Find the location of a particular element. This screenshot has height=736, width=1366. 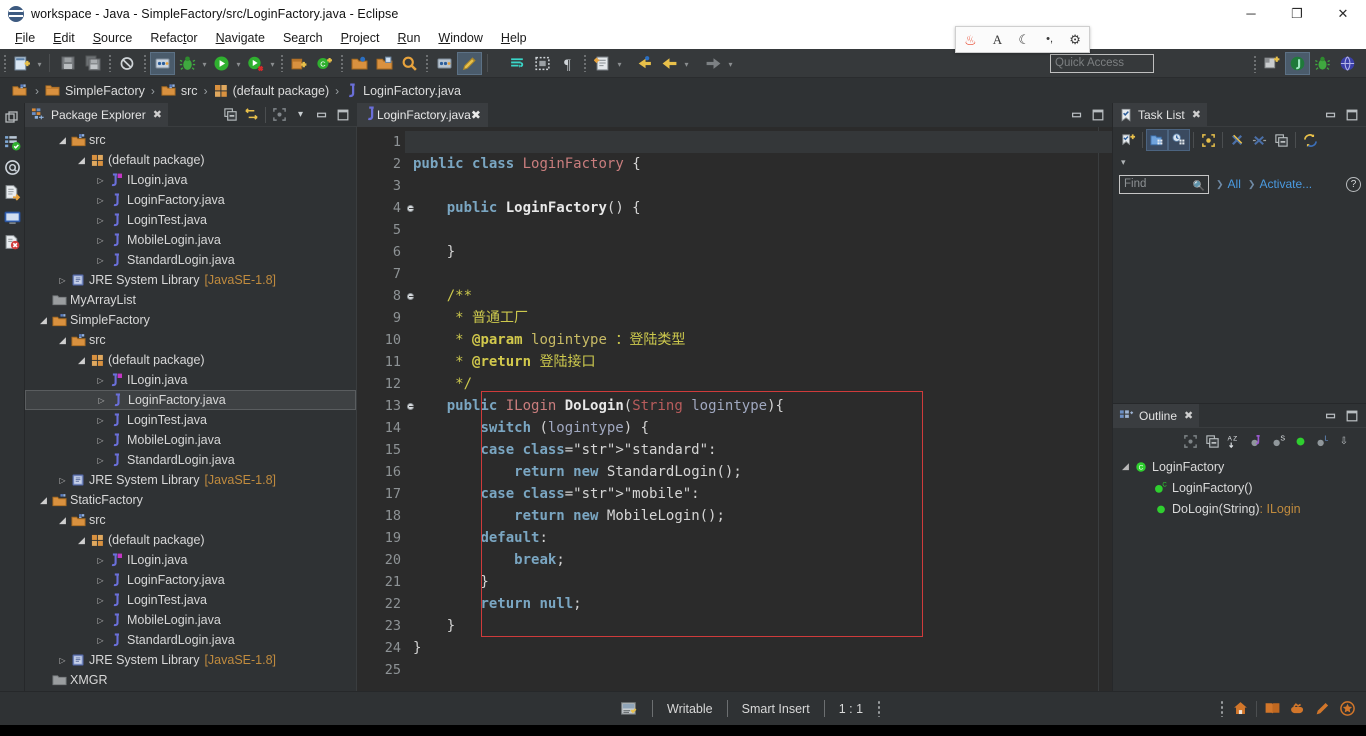

outline-item: ◢ C LoginFactory is located at coordinates (1239, 466).